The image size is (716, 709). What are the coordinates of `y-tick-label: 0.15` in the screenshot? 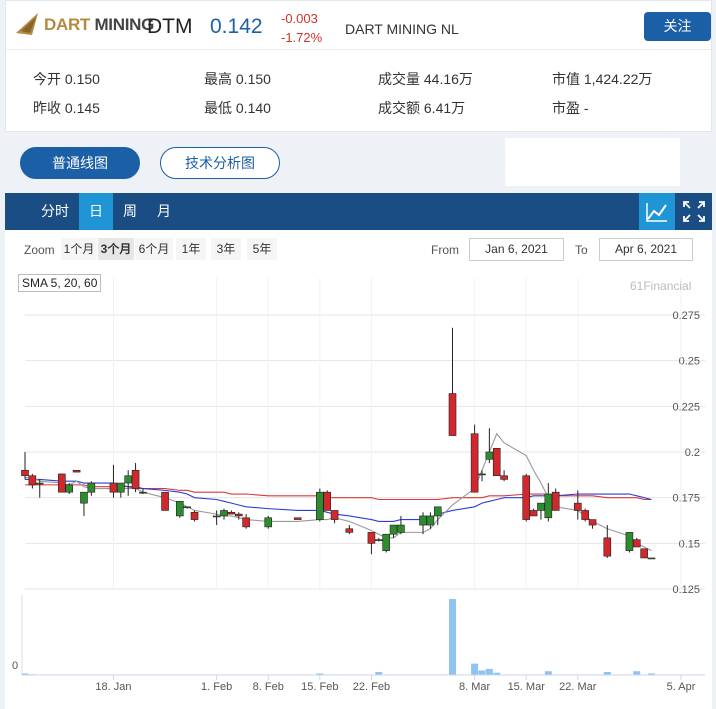 It's located at (689, 544).